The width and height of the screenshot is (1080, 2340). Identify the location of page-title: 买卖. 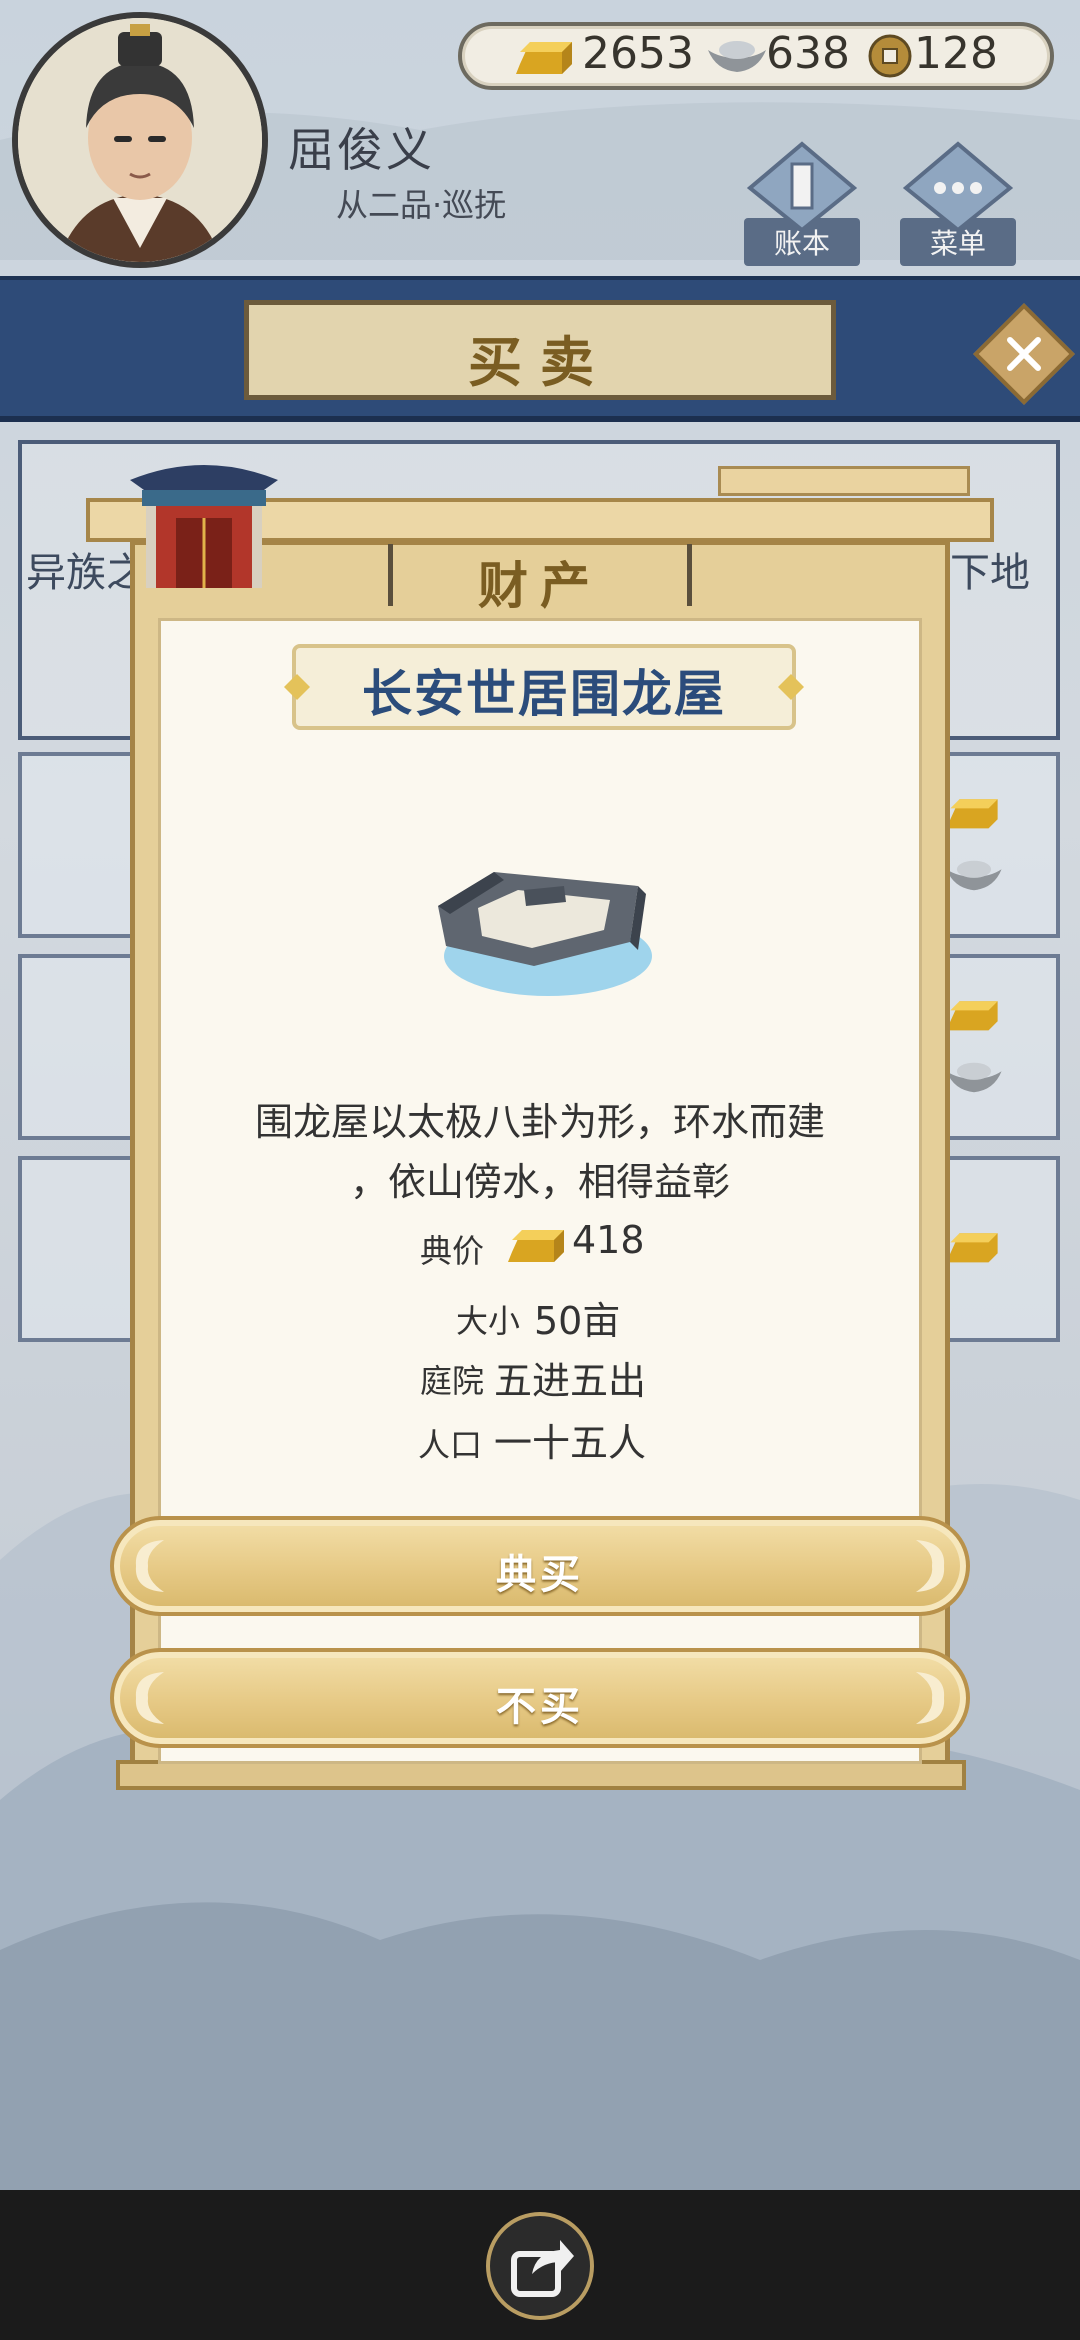
(540, 362).